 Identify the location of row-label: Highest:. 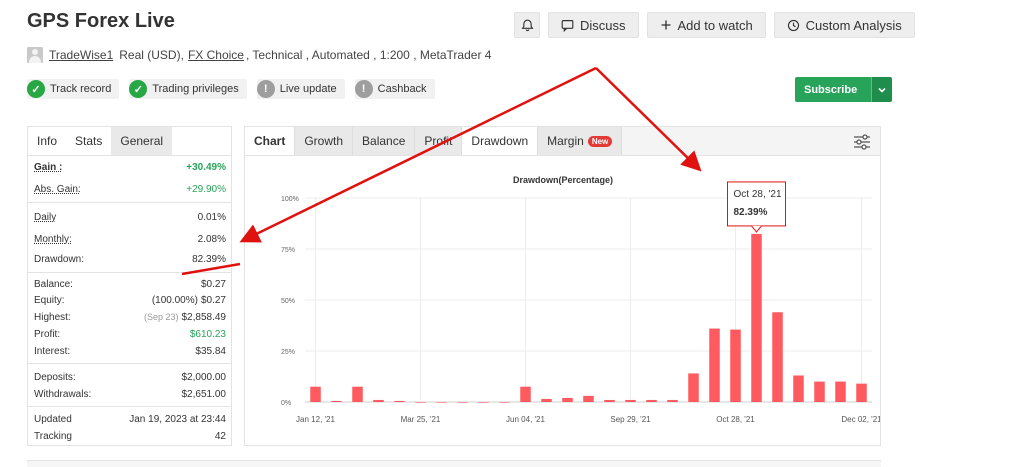
(52, 317).